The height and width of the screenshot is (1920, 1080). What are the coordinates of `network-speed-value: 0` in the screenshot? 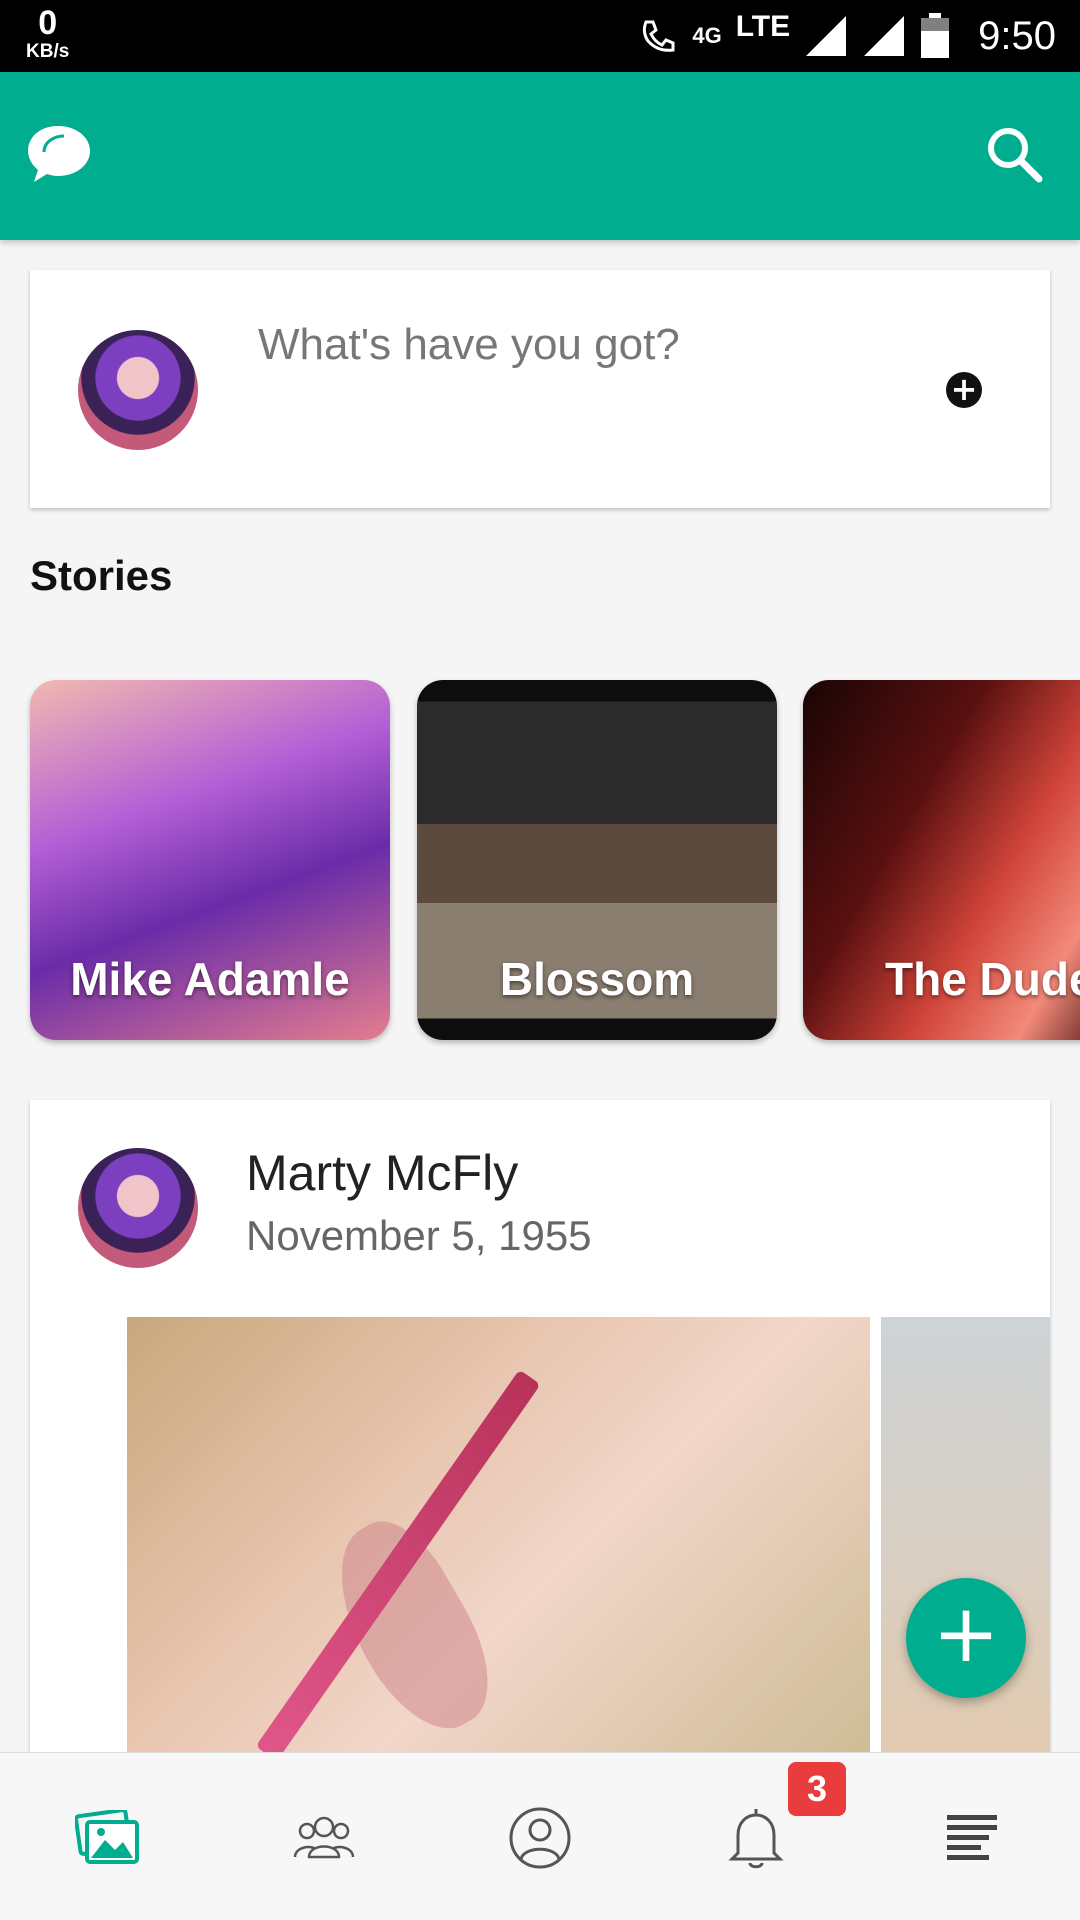 It's located at (48, 23).